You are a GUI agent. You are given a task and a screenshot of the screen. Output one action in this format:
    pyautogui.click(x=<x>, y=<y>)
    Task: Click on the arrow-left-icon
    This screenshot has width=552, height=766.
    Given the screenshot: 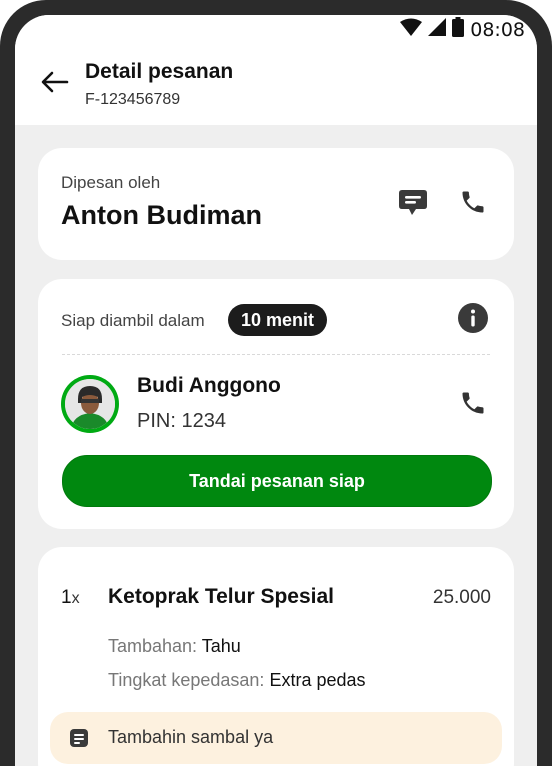 What is the action you would take?
    pyautogui.click(x=55, y=84)
    